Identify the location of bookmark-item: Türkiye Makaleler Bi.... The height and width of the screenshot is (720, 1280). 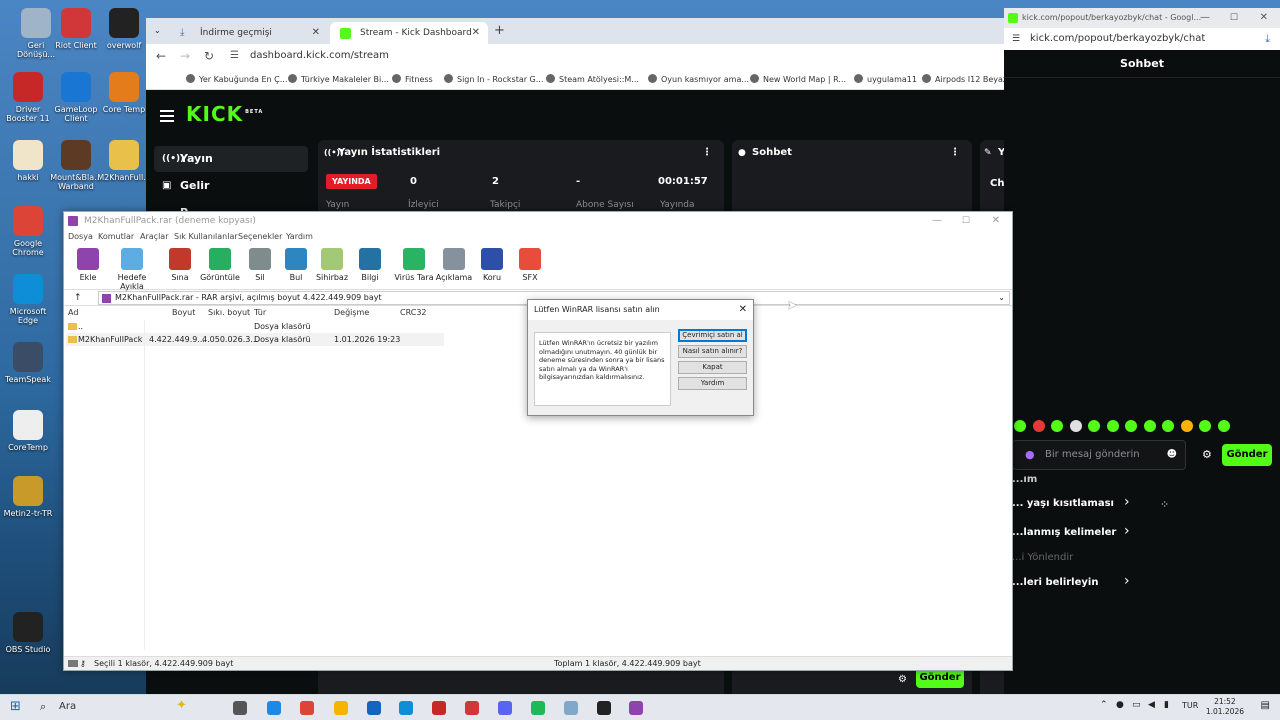
(338, 79).